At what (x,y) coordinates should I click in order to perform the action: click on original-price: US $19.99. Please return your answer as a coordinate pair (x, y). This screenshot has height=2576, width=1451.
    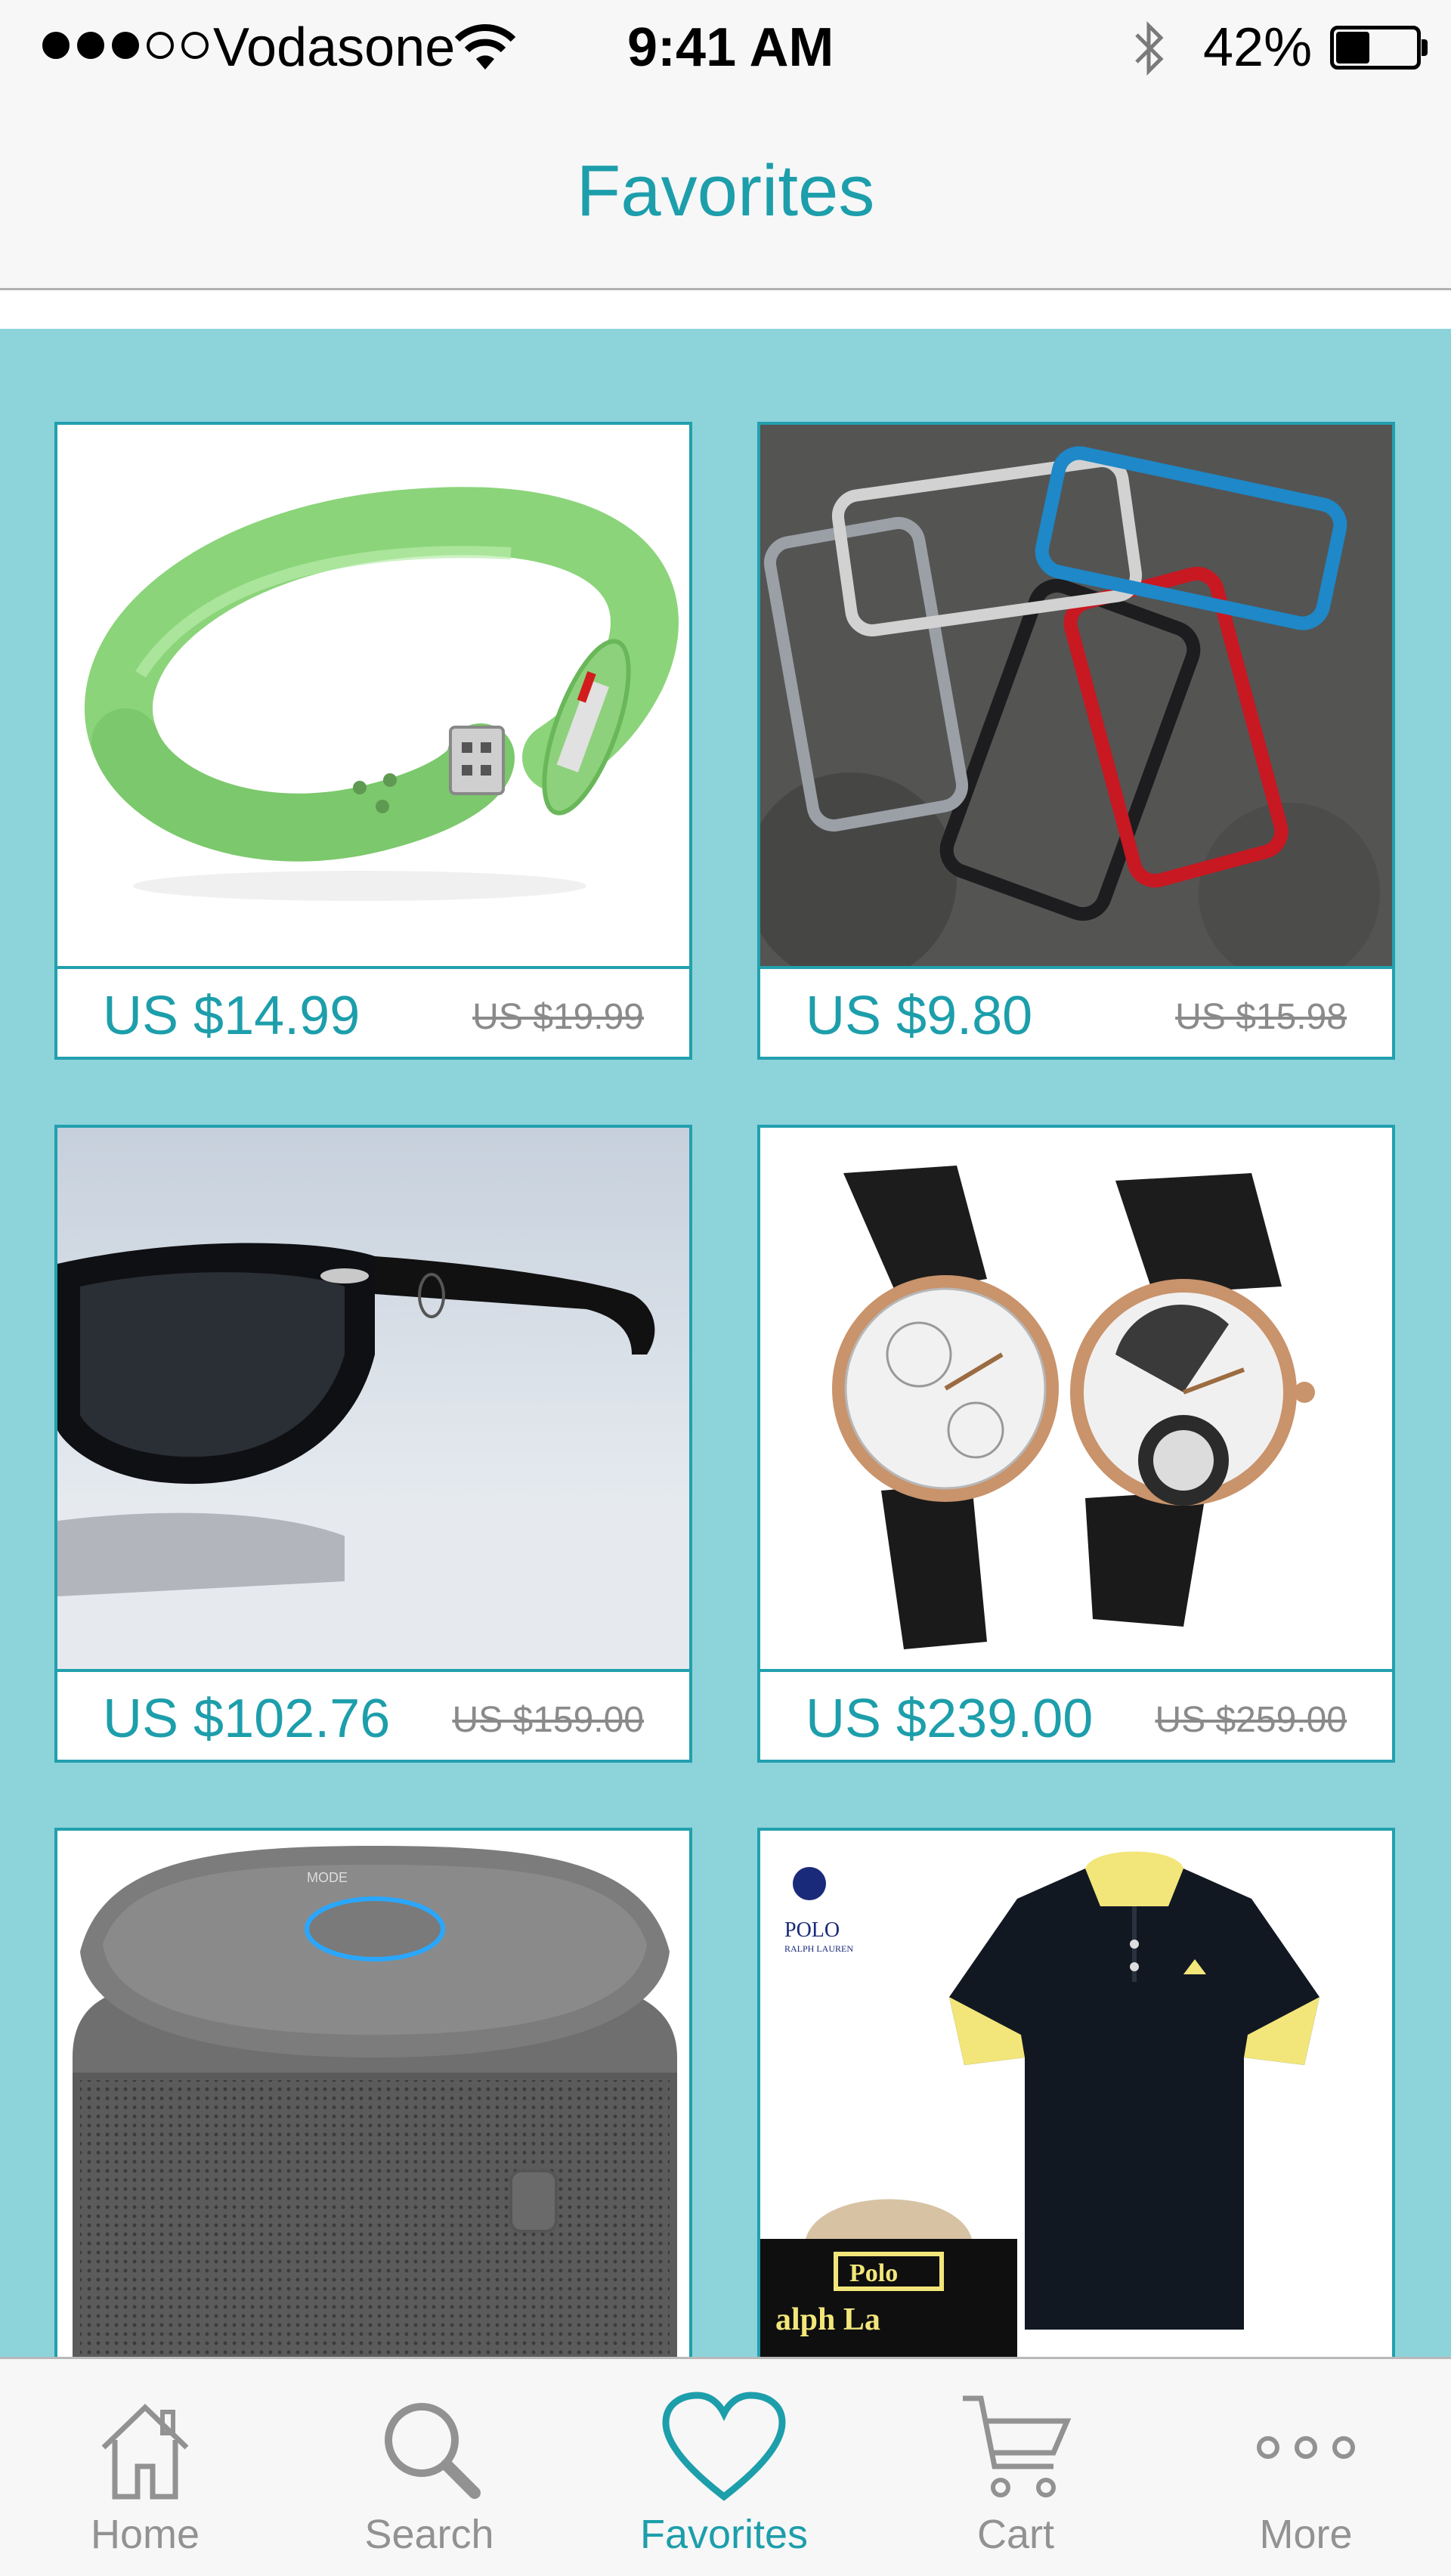
    Looking at the image, I should click on (558, 1017).